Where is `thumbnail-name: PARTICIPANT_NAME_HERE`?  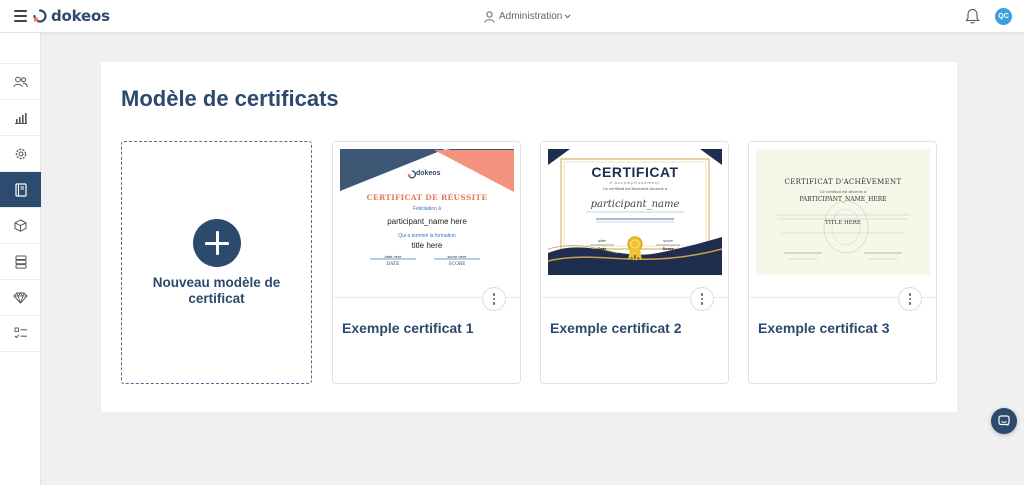 thumbnail-name: PARTICIPANT_NAME_HERE is located at coordinates (843, 199).